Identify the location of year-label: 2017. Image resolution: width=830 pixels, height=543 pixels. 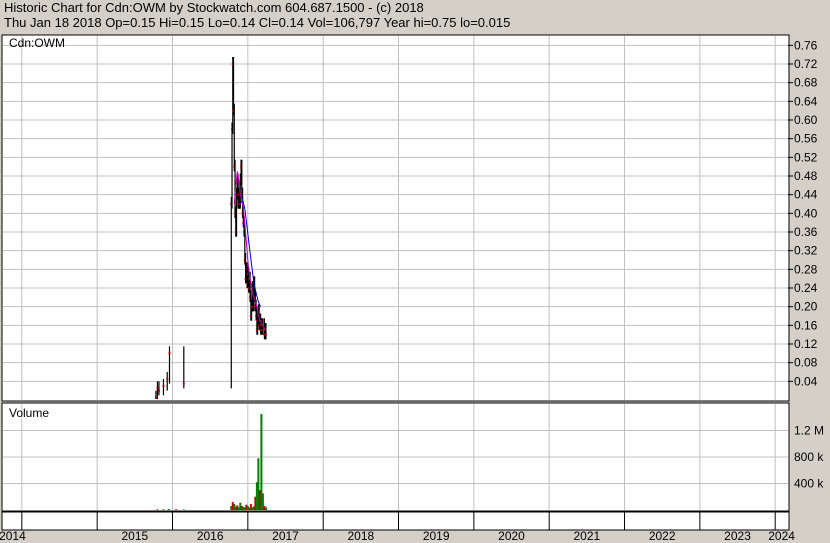
(285, 536).